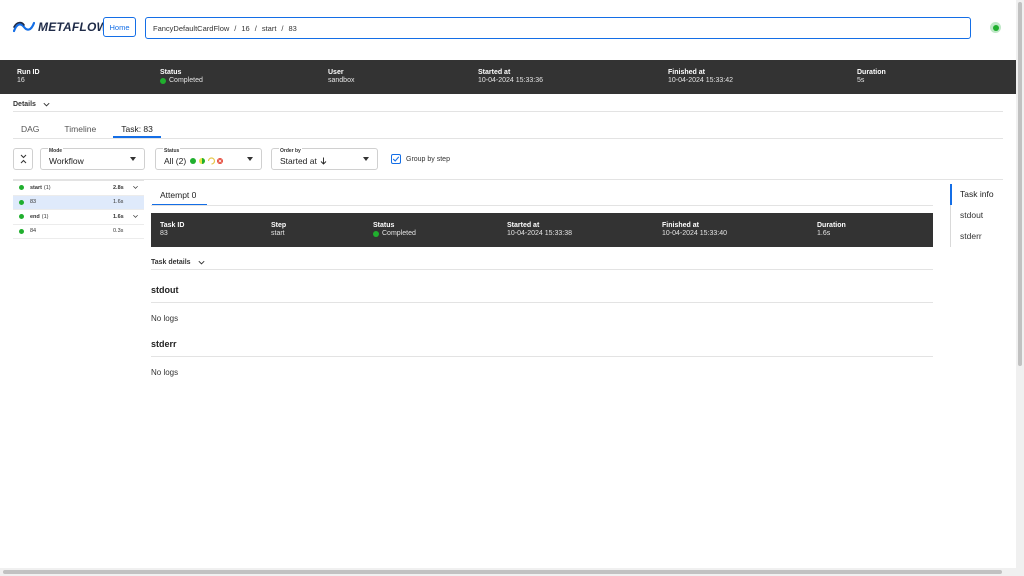 This screenshot has width=1024, height=576. Describe the element at coordinates (186, 80) in the screenshot. I see `run-status-value: Completed` at that location.